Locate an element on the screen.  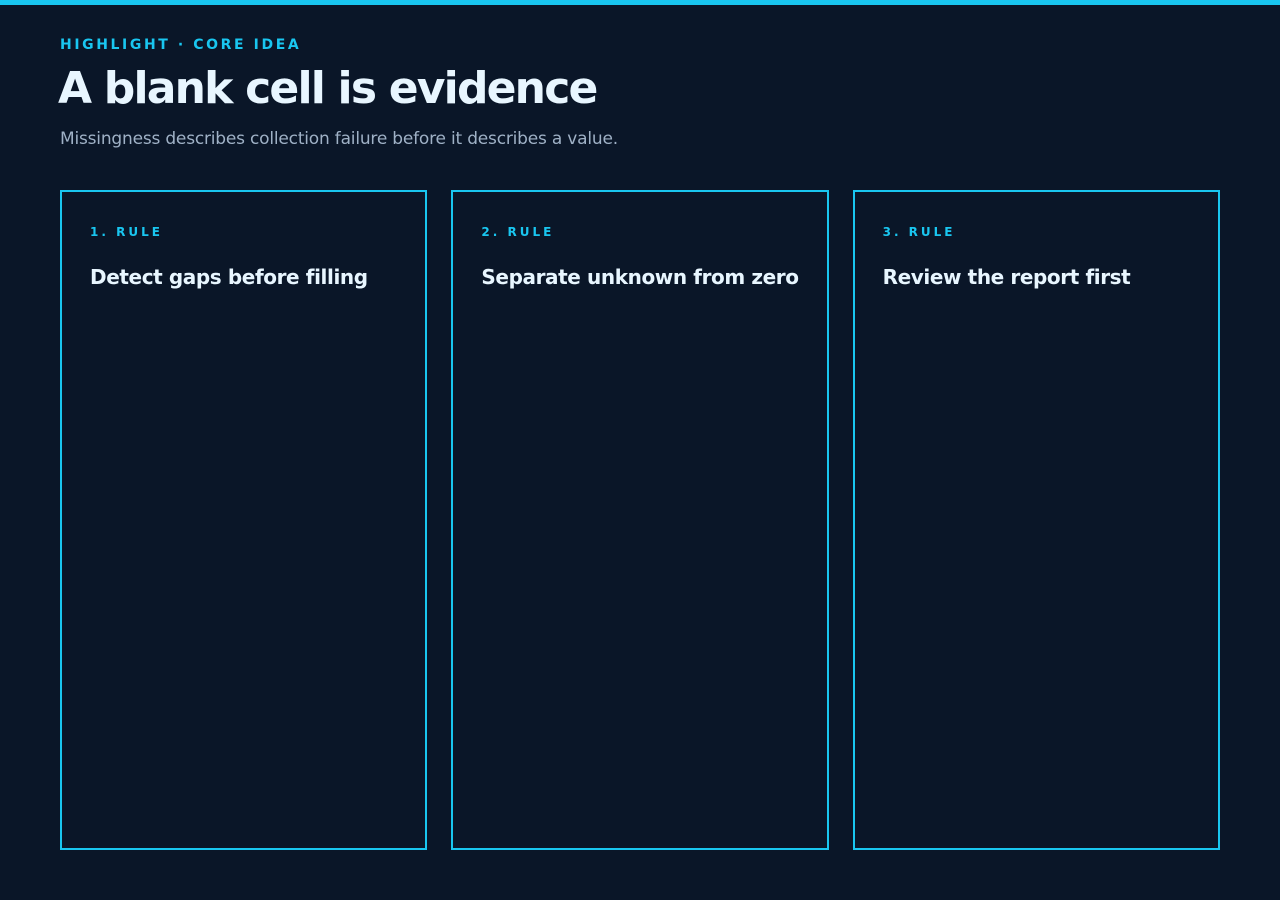
rule-card-title: Separate unknown from zero is located at coordinates (640, 277).